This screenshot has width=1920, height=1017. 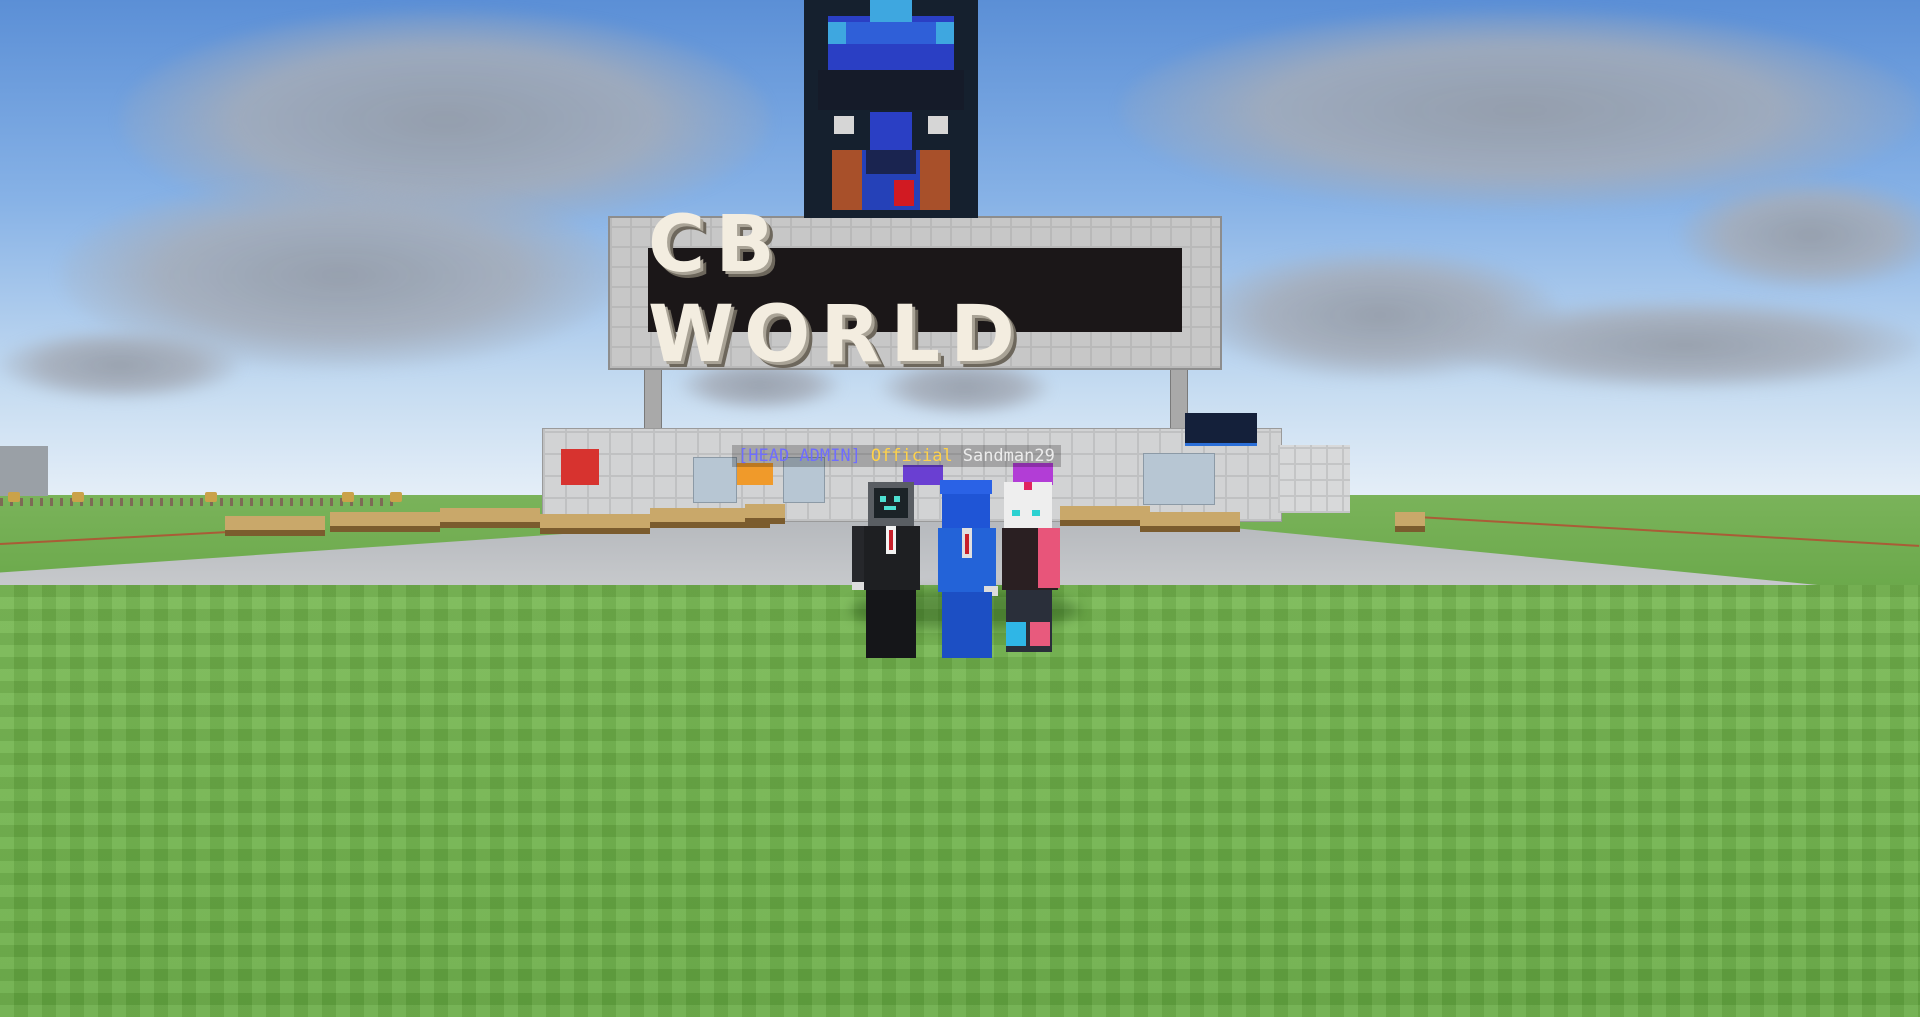 I want to click on roof-screen, so click(x=1221, y=429).